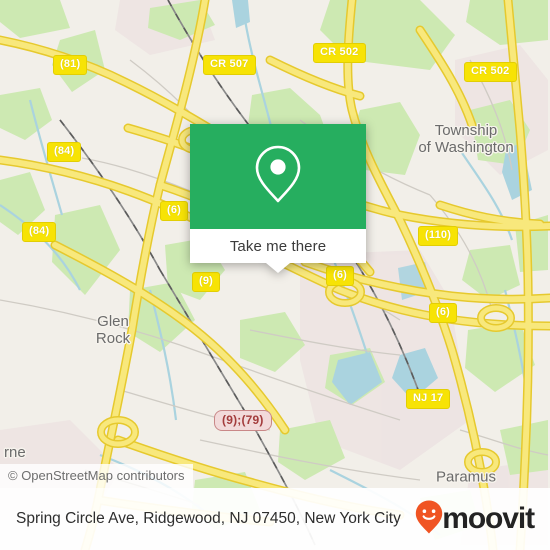 The height and width of the screenshot is (550, 550). Describe the element at coordinates (438, 236) in the screenshot. I see `road-shield: (110)` at that location.